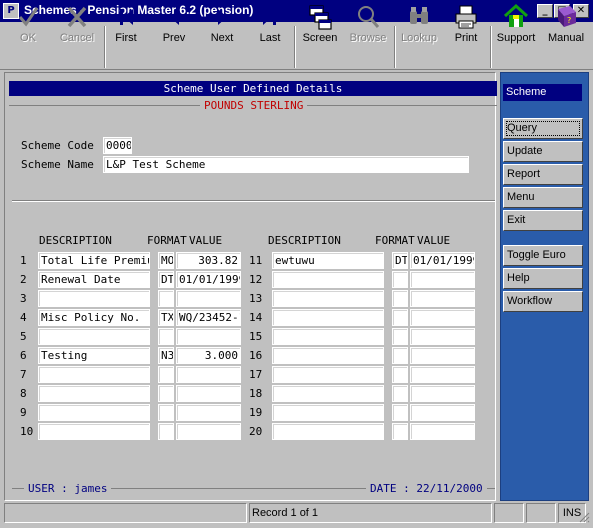 This screenshot has width=593, height=528. Describe the element at coordinates (222, 38) in the screenshot. I see `next-label: Next` at that location.